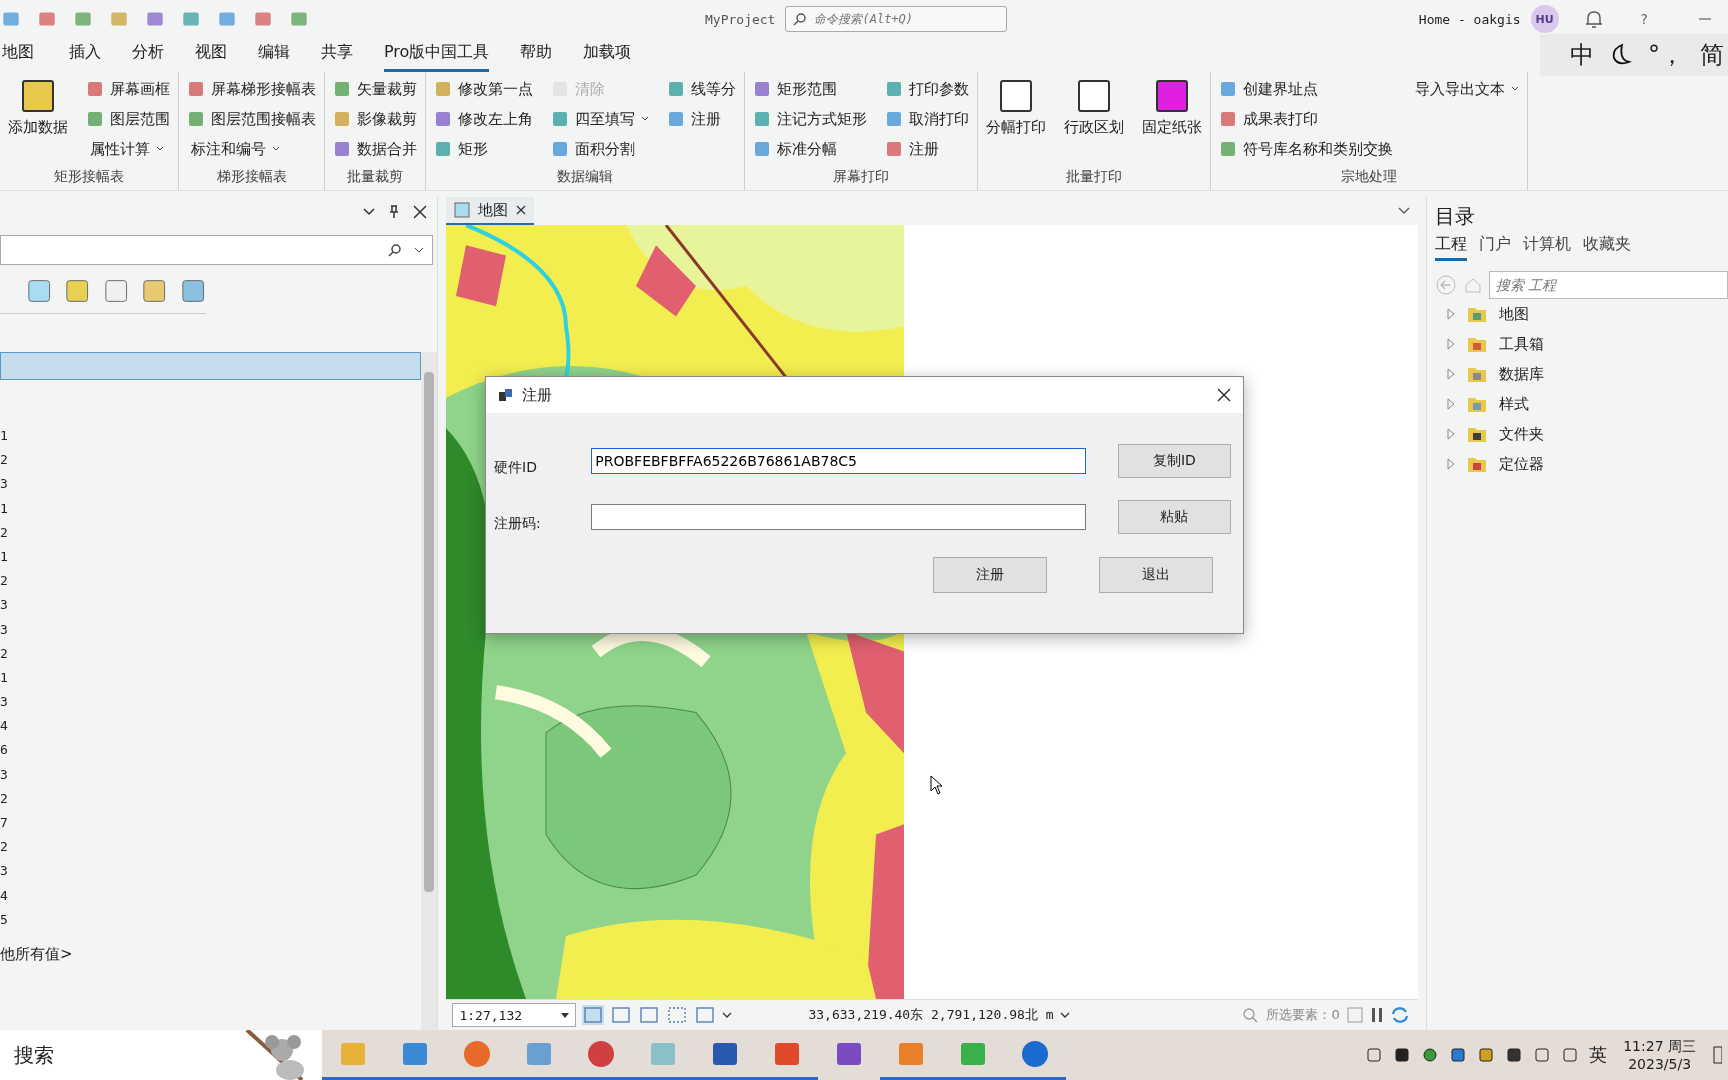  What do you see at coordinates (1521, 434) in the screenshot?
I see `catalog-item: 文件夹` at bounding box center [1521, 434].